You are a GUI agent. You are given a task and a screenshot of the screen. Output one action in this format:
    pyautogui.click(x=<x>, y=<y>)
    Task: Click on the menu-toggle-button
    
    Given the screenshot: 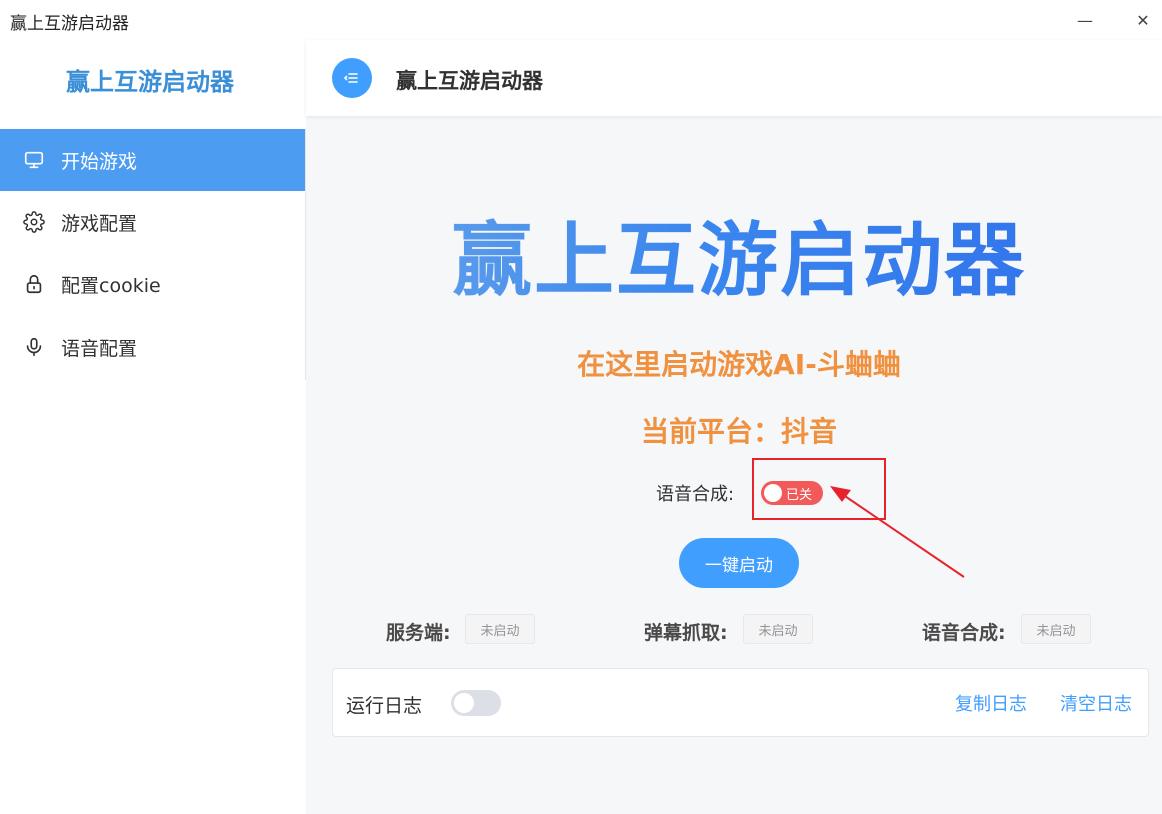 What is the action you would take?
    pyautogui.click(x=352, y=78)
    